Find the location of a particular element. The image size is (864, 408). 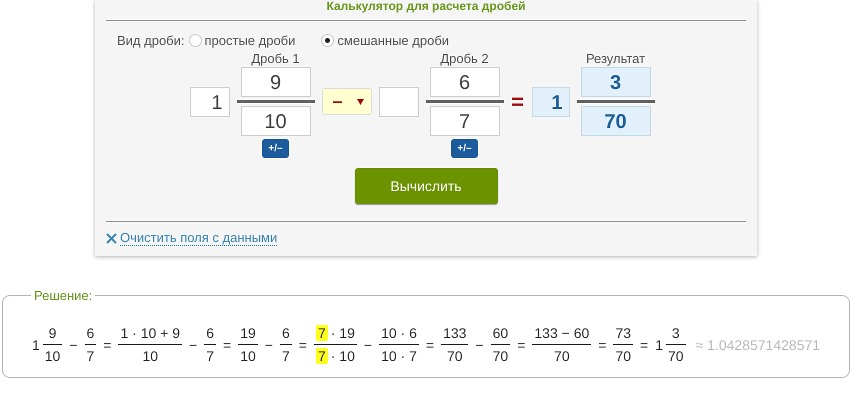

radio-label: простые дроби is located at coordinates (250, 40).